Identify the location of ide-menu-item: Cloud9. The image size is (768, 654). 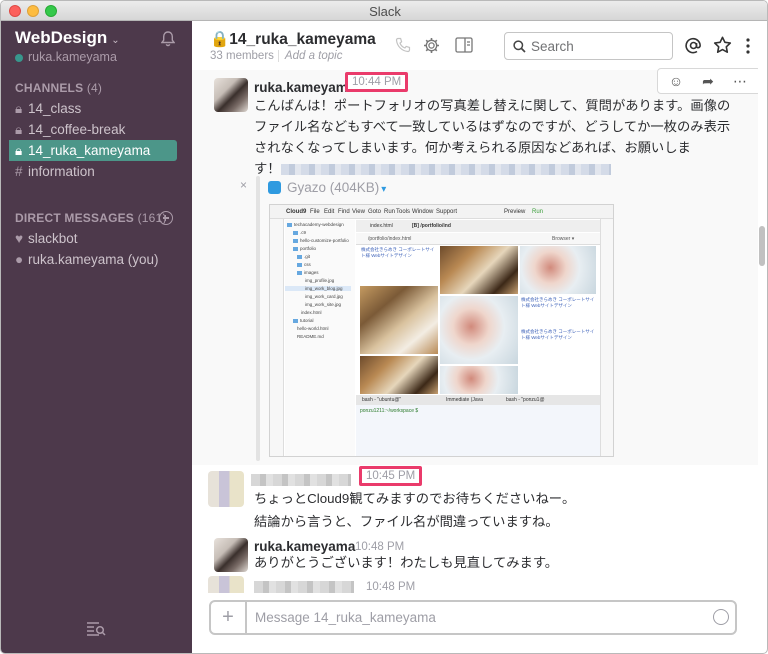
(296, 212).